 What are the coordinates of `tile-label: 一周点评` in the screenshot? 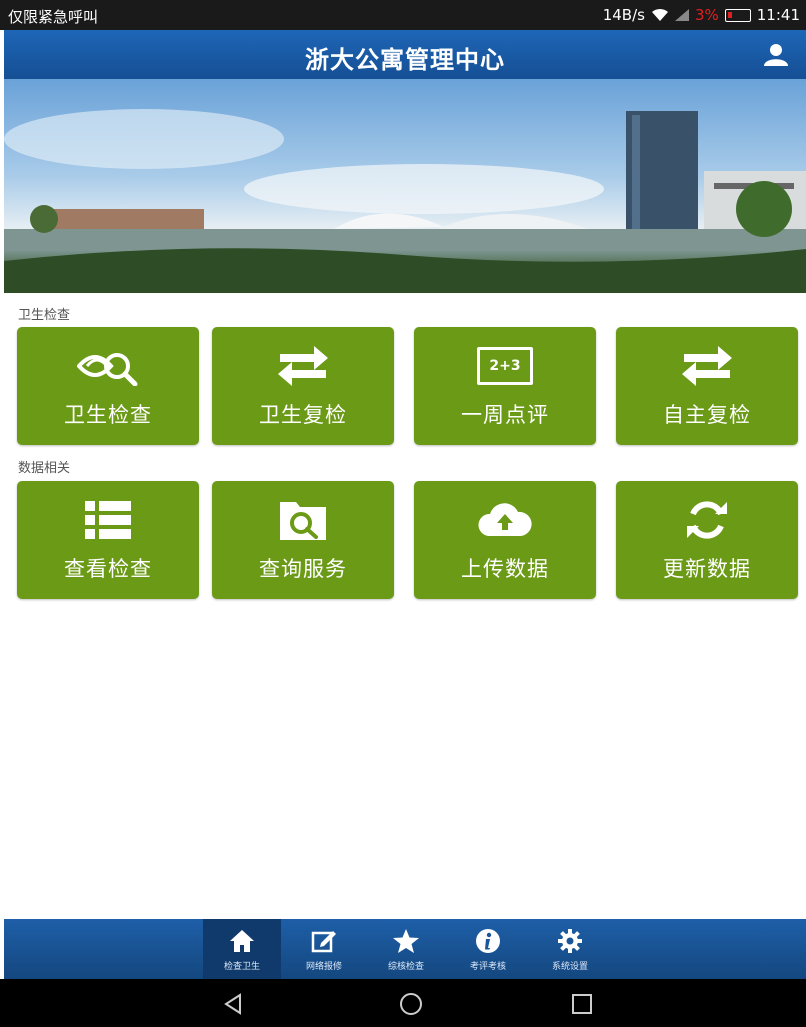 It's located at (505, 415).